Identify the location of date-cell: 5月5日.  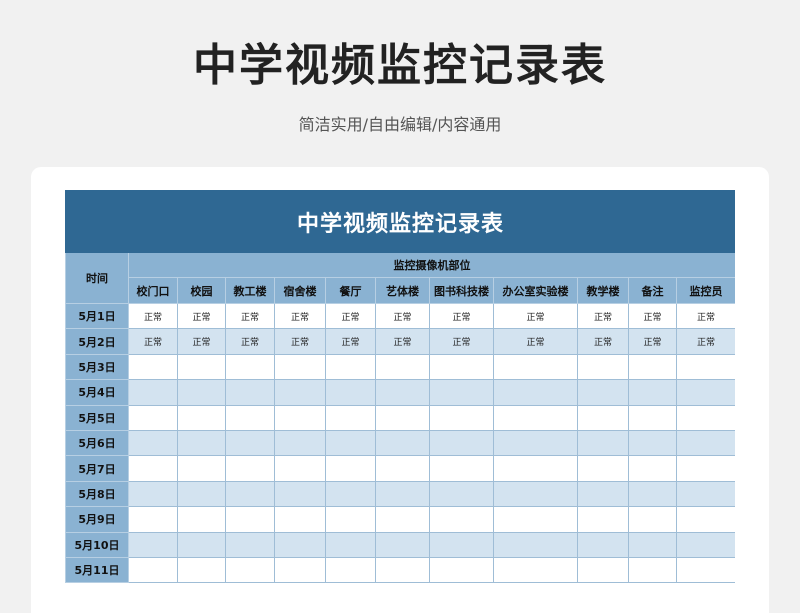
(97, 417).